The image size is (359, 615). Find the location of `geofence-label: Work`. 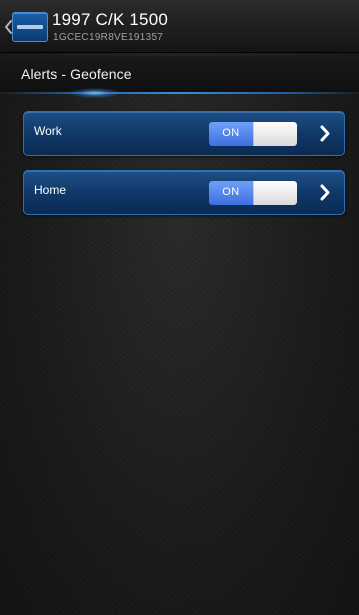

geofence-label: Work is located at coordinates (48, 131).